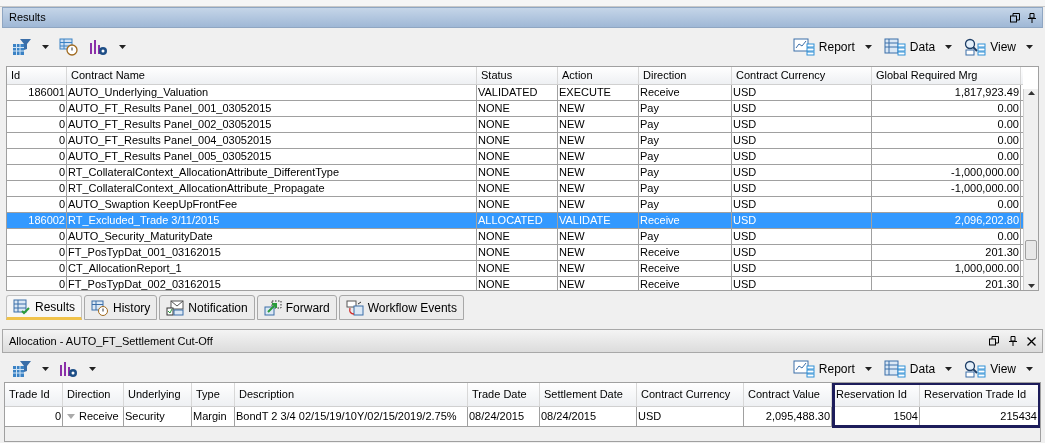  Describe the element at coordinates (598, 220) in the screenshot. I see `table-cell: VALIDATE` at that location.